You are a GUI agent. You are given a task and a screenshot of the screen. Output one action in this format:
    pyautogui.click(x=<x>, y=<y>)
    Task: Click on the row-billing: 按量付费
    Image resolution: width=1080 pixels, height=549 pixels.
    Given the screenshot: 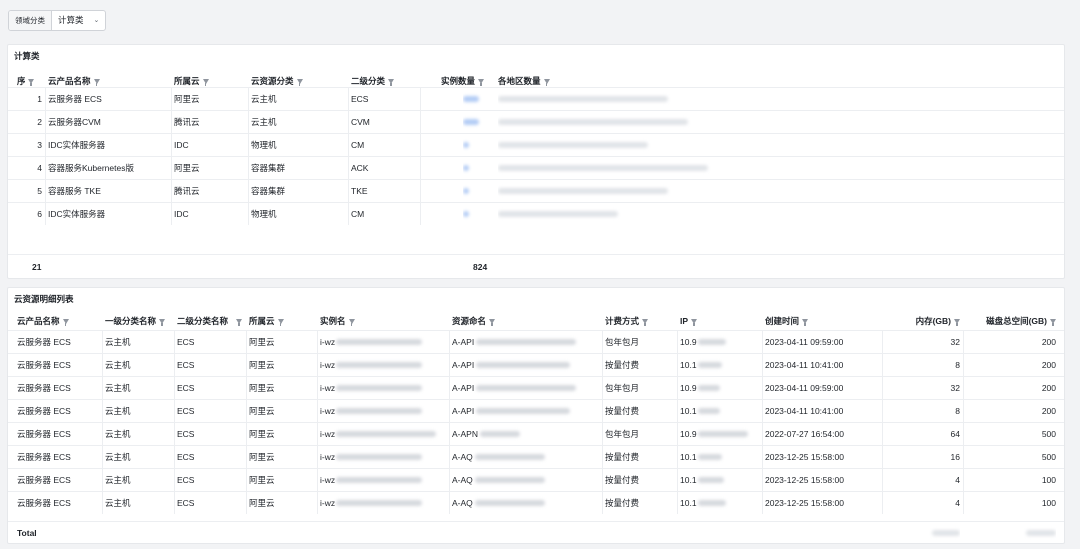 What is the action you would take?
    pyautogui.click(x=622, y=503)
    